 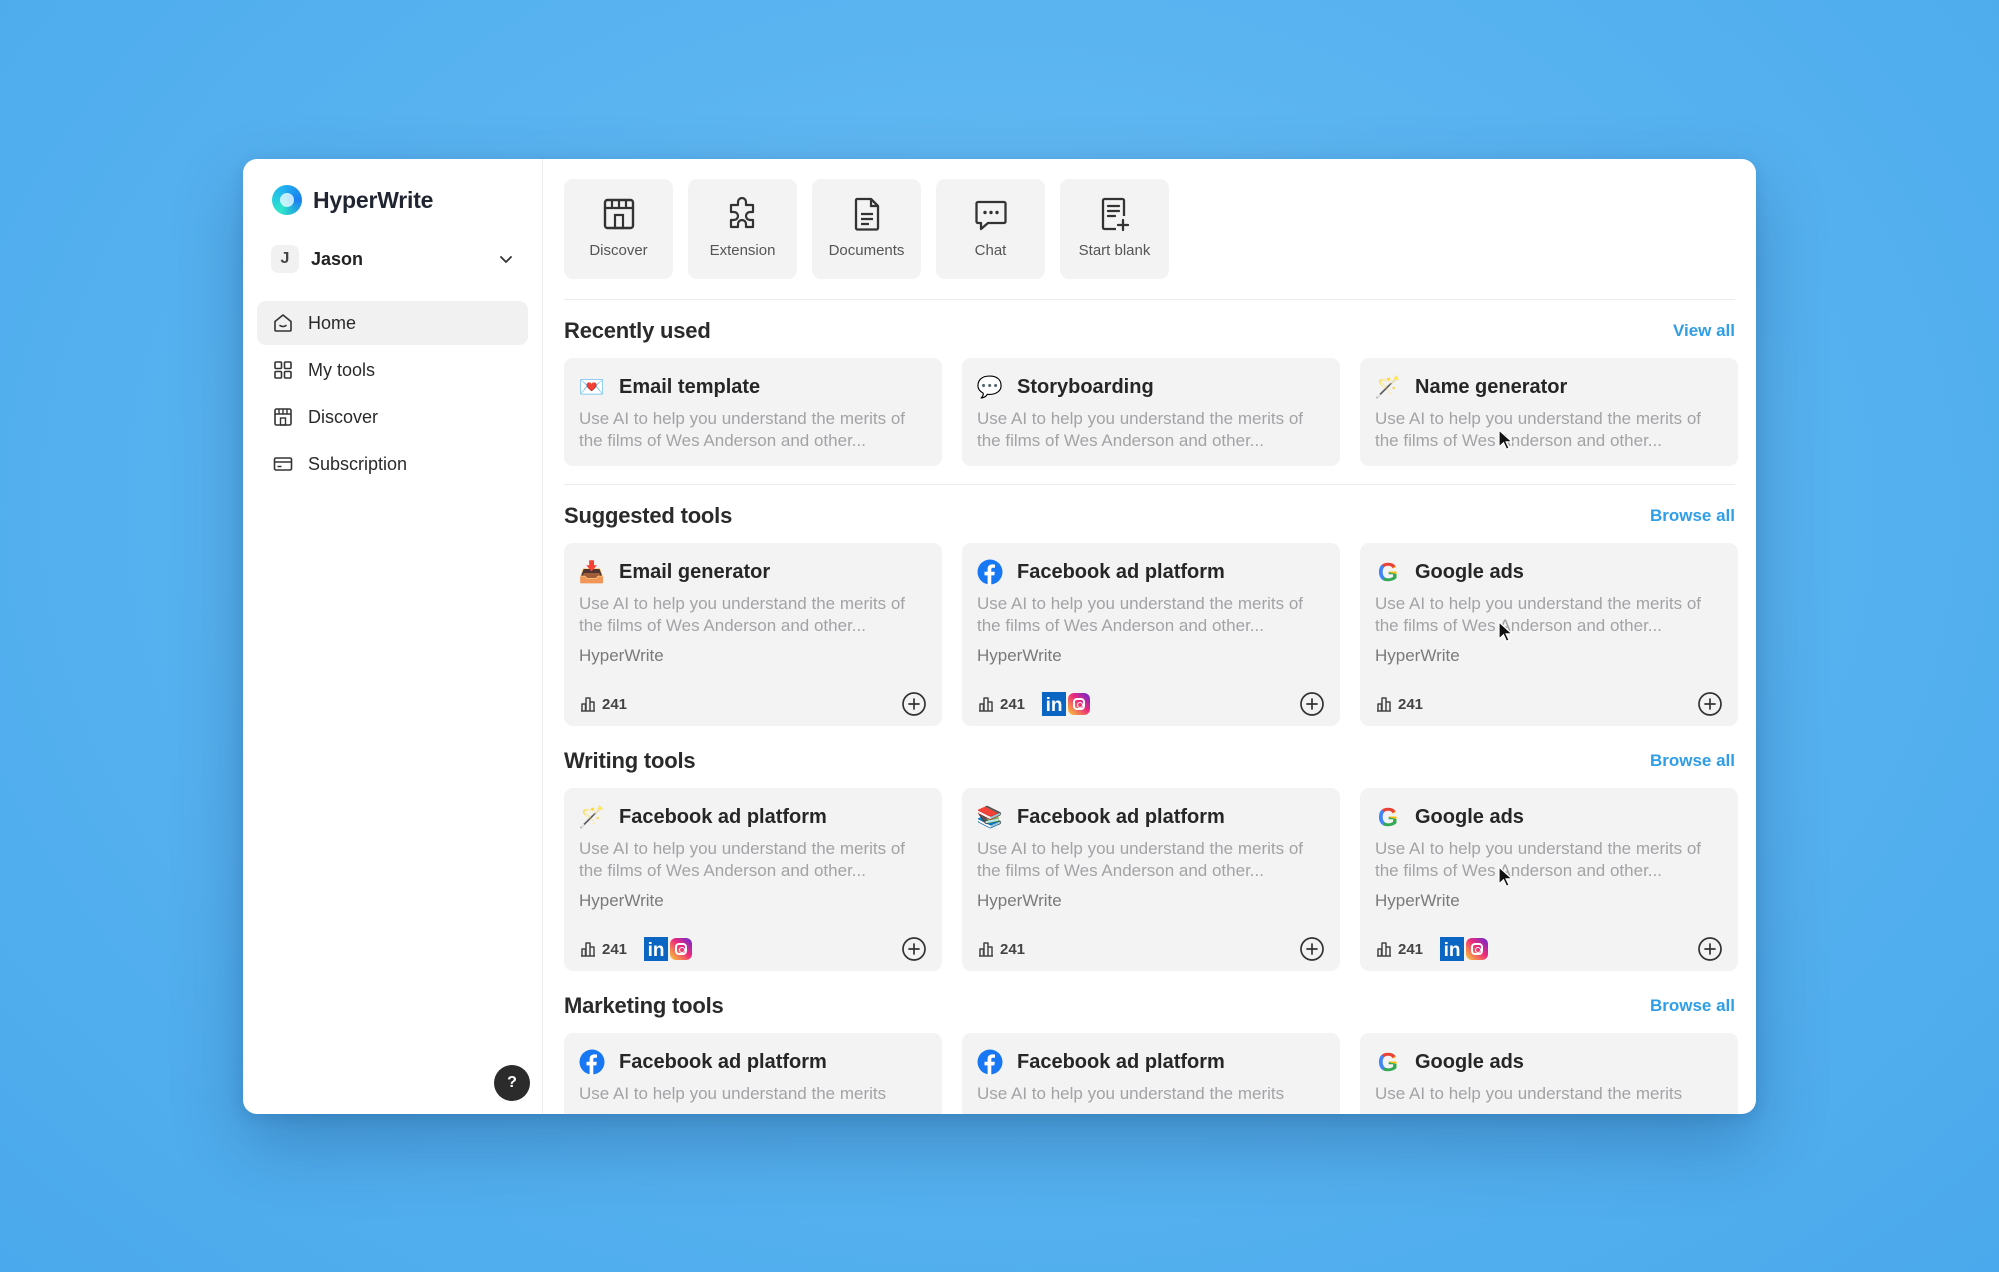 What do you see at coordinates (506, 259) in the screenshot?
I see `chevron-down-icon` at bounding box center [506, 259].